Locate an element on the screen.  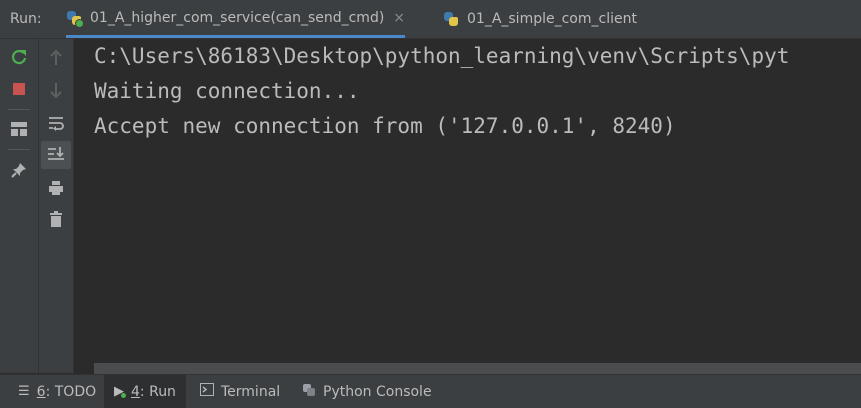
scroll-to-end-icon is located at coordinates (56, 153).